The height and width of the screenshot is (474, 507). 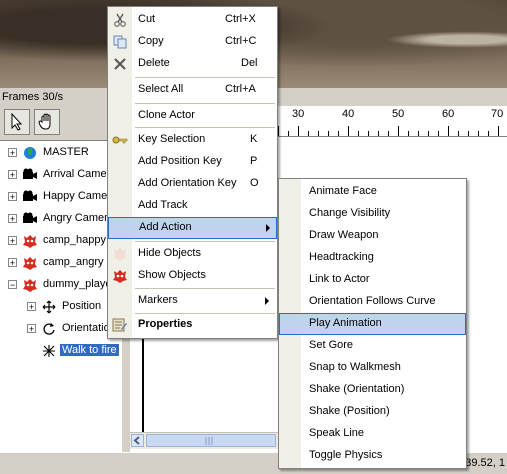 I want to click on menu-item-cut: Cut Ctrl+X, so click(x=192, y=20).